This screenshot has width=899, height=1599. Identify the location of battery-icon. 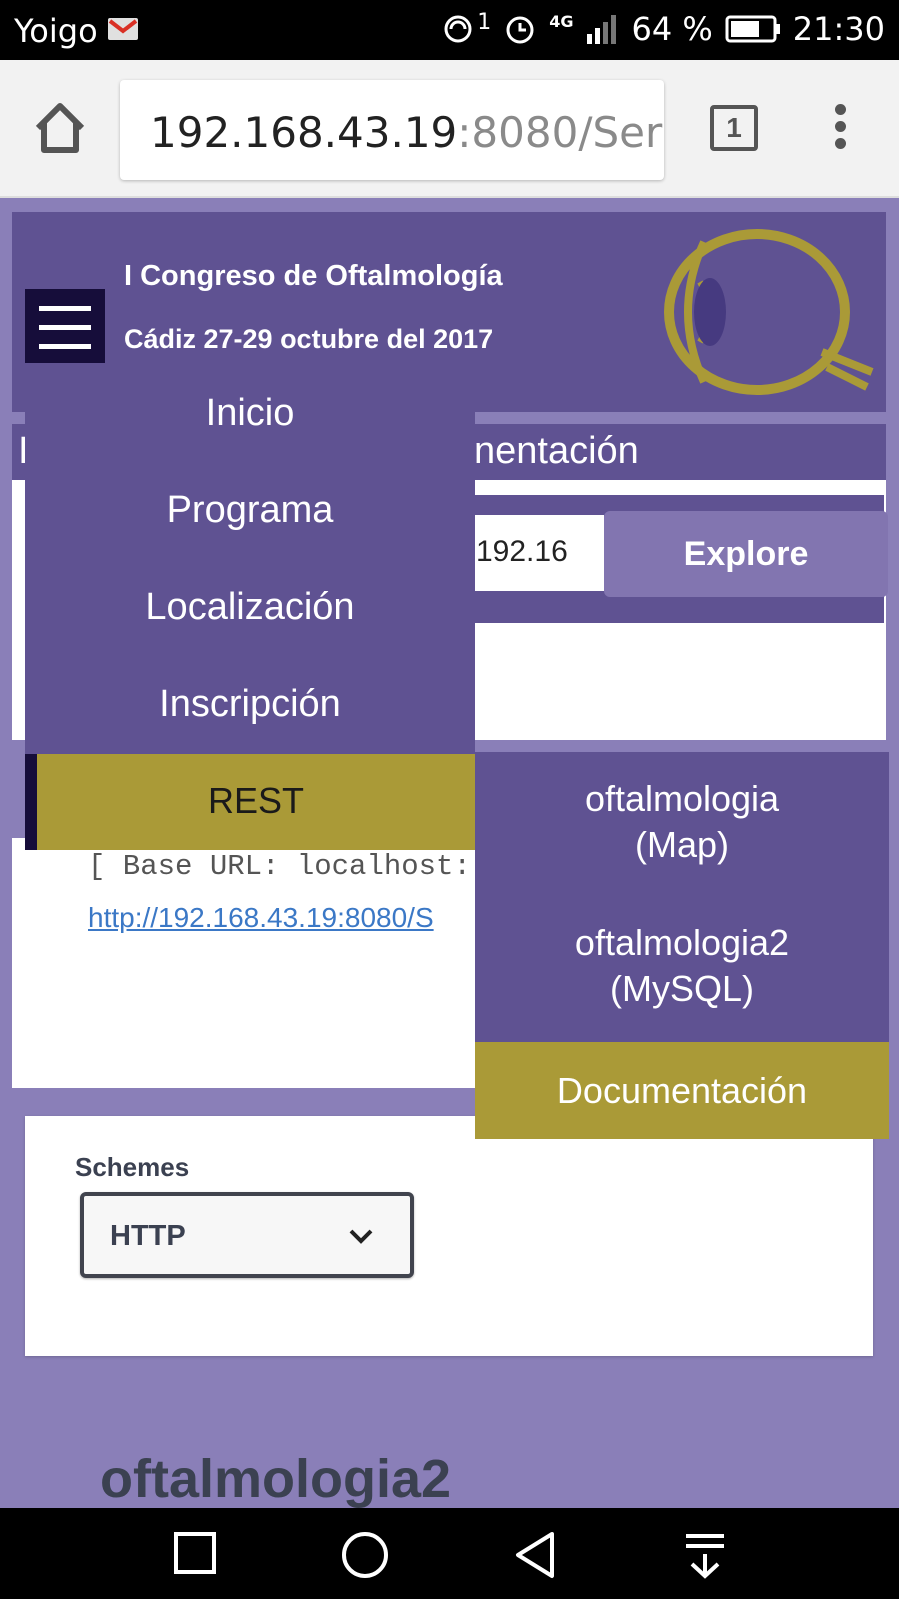
(752, 29).